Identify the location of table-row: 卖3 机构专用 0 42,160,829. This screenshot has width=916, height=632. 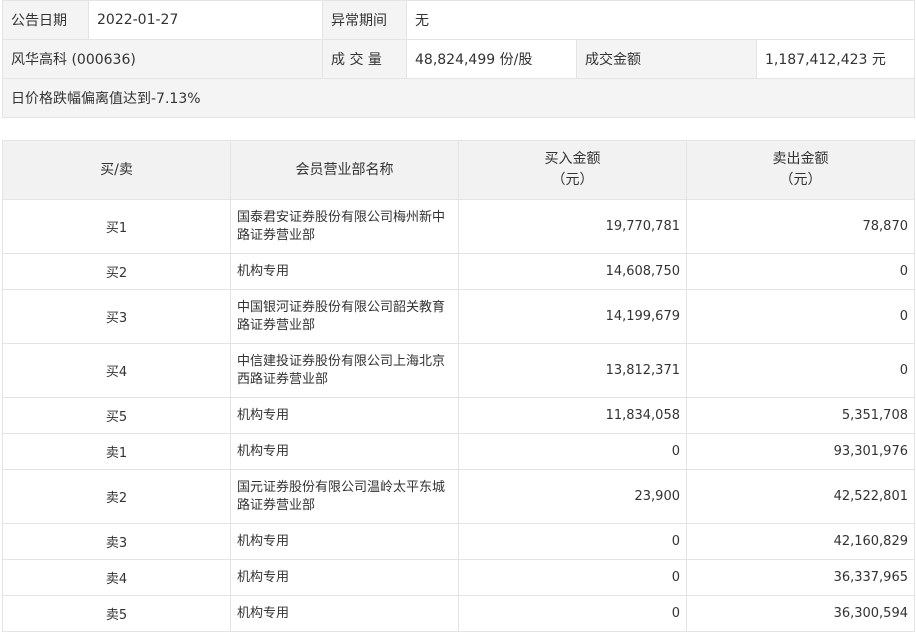
(458, 541).